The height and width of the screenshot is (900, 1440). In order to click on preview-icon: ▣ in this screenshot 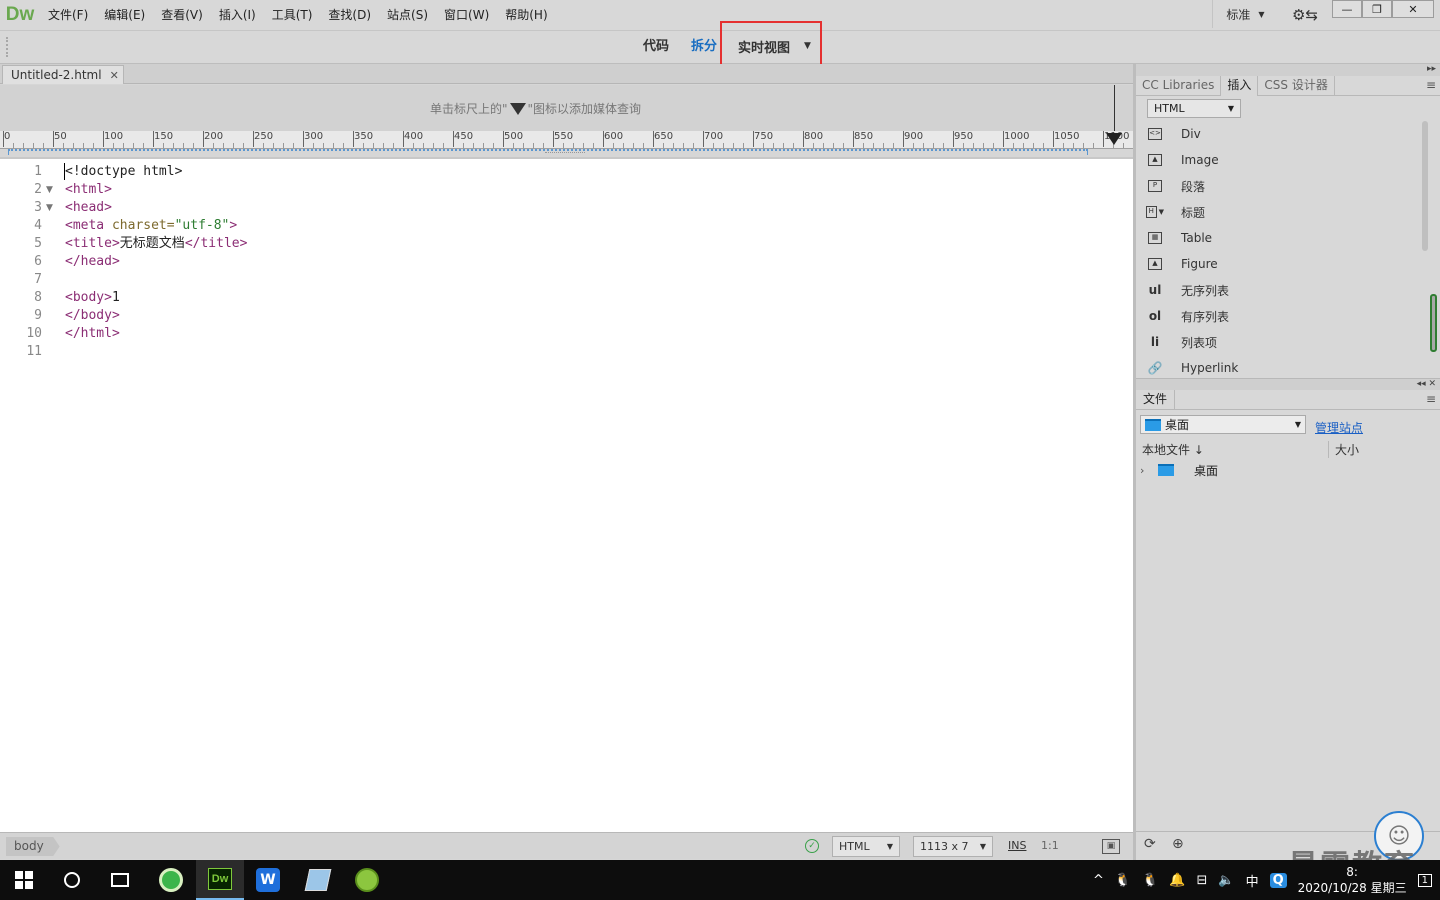, I will do `click(1111, 846)`.